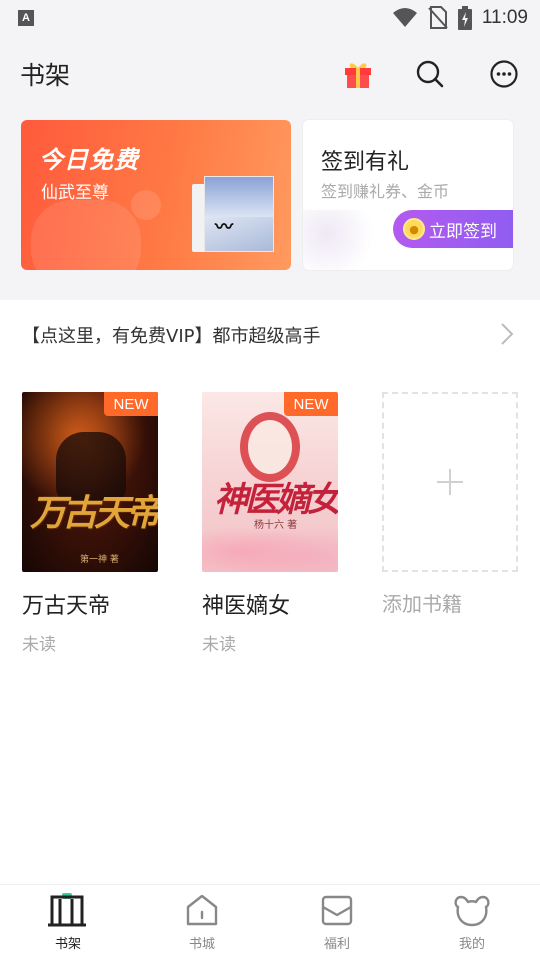  Describe the element at coordinates (90, 482) in the screenshot. I see `book-cover: 万古天帝 第一神 著 NEW` at that location.